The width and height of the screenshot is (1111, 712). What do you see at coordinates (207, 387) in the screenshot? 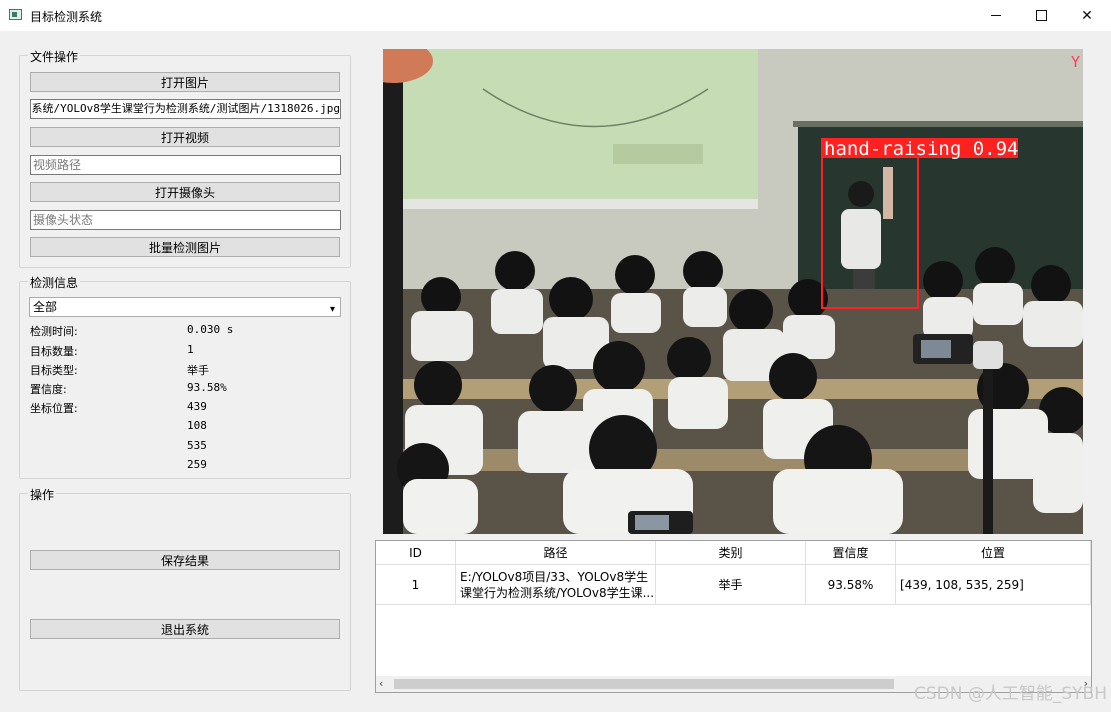
I see `confidence-value: 93.58%` at bounding box center [207, 387].